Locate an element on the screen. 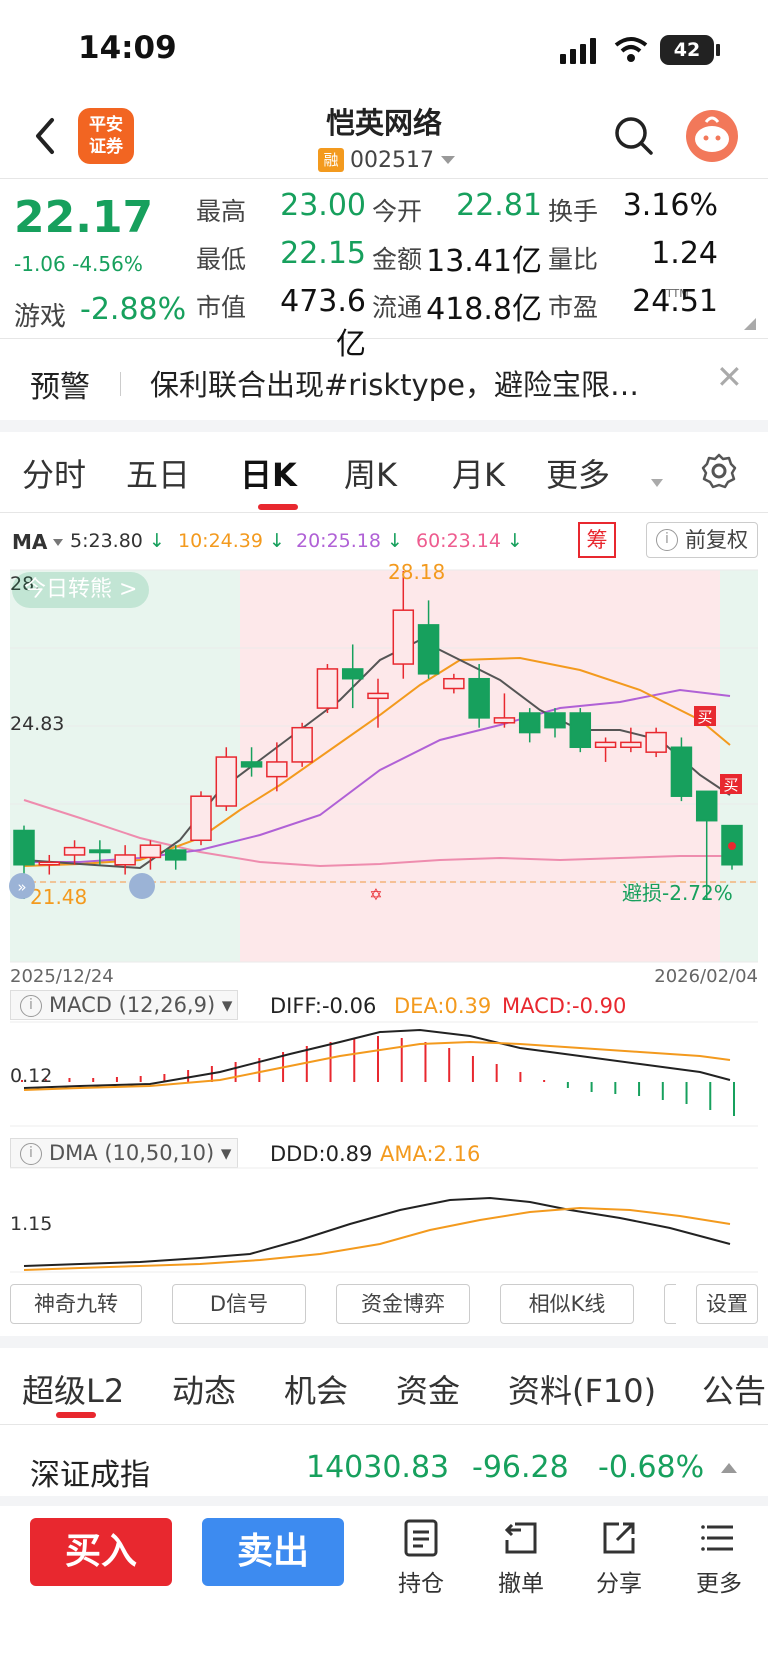  ma60-down-arrow-icon: ↓ is located at coordinates (515, 541).